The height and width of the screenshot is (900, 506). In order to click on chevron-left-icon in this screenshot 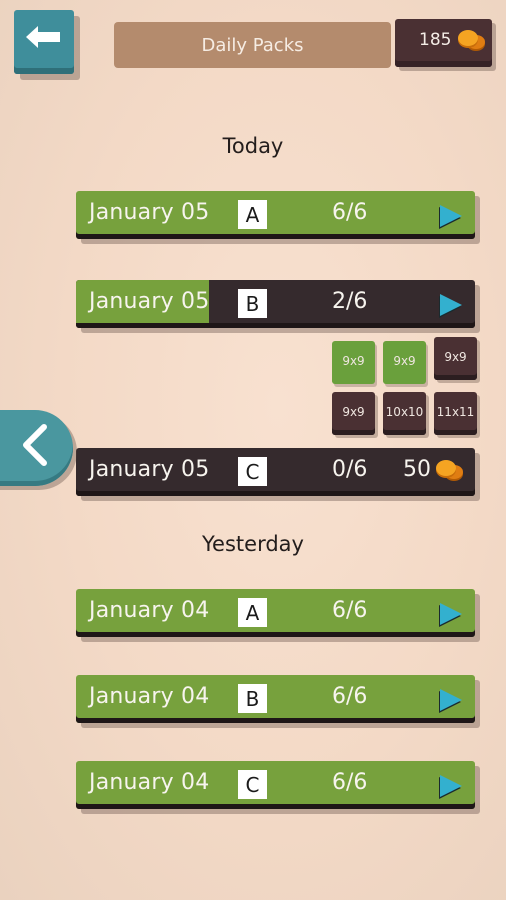, I will do `click(34, 445)`.